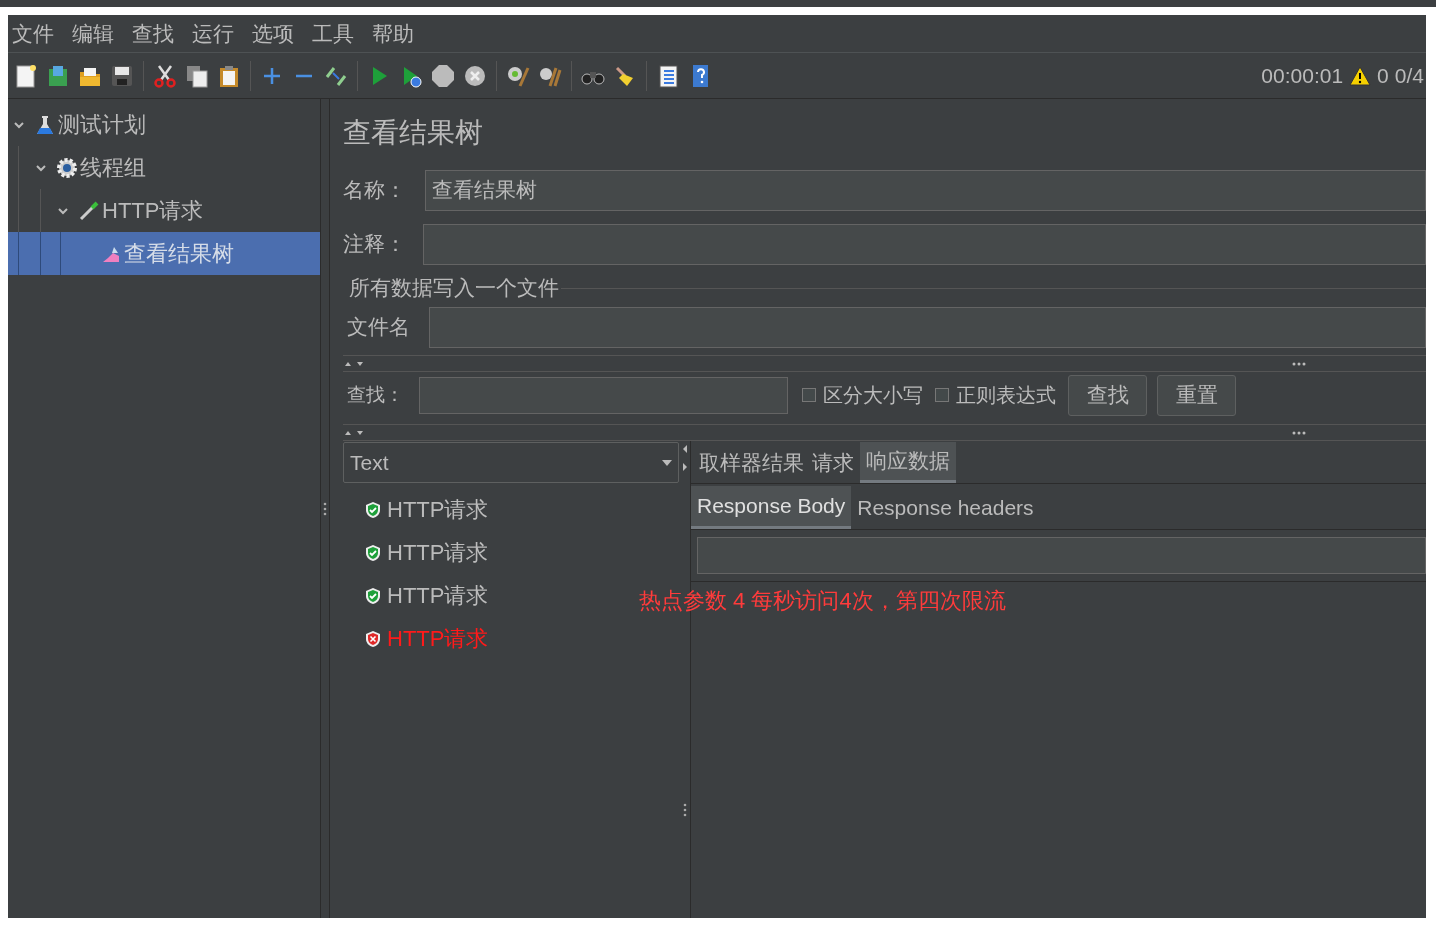 This screenshot has width=1436, height=925. I want to click on tab: Response Body, so click(771, 507).